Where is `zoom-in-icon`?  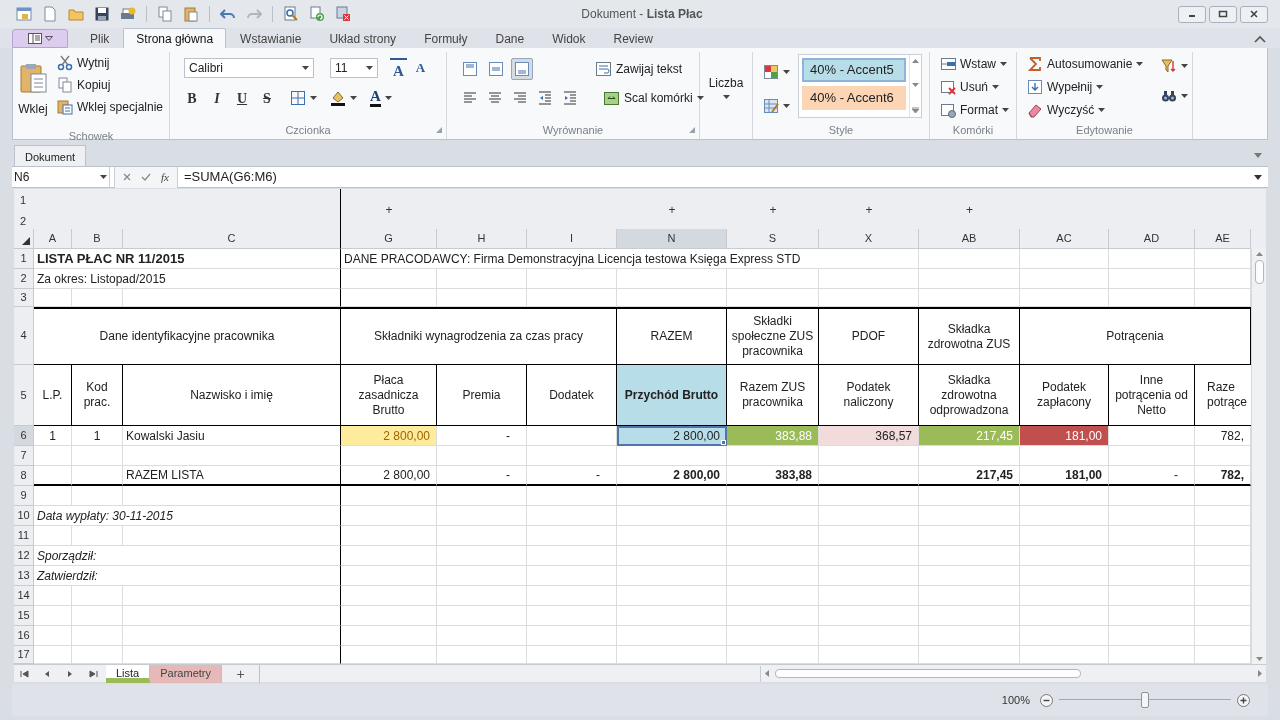 zoom-in-icon is located at coordinates (1243, 700).